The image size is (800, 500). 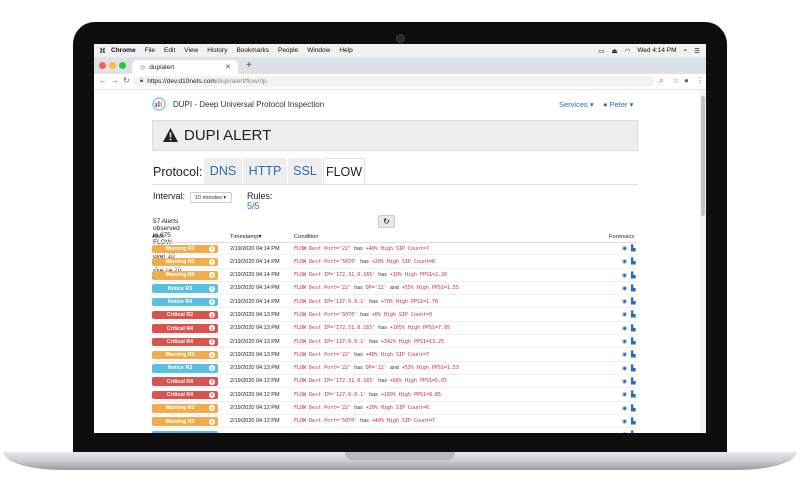 What do you see at coordinates (112, 65) in the screenshot?
I see `minimize-window-button` at bounding box center [112, 65].